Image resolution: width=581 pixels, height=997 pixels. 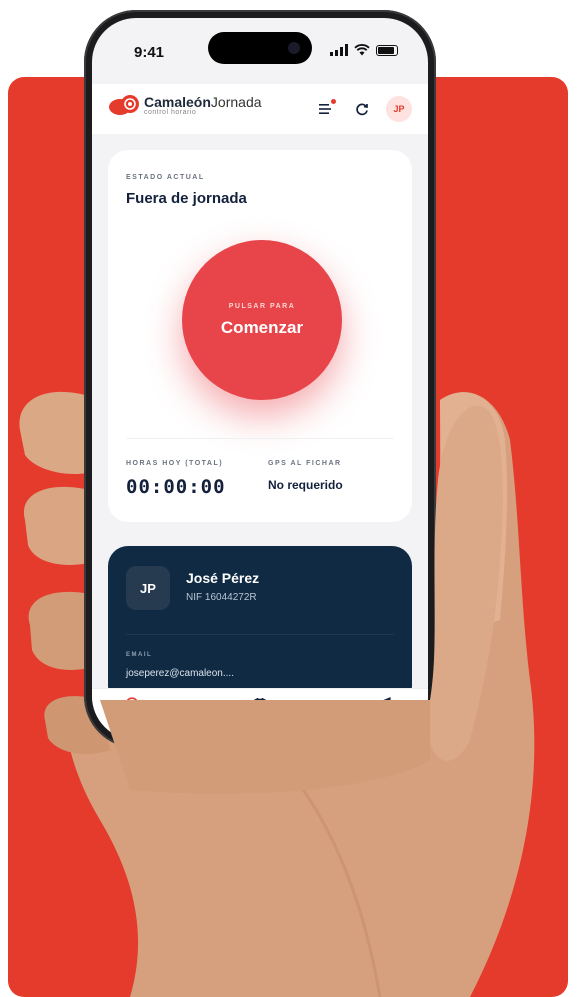 What do you see at coordinates (148, 588) in the screenshot?
I see `user-avatar: JP` at bounding box center [148, 588].